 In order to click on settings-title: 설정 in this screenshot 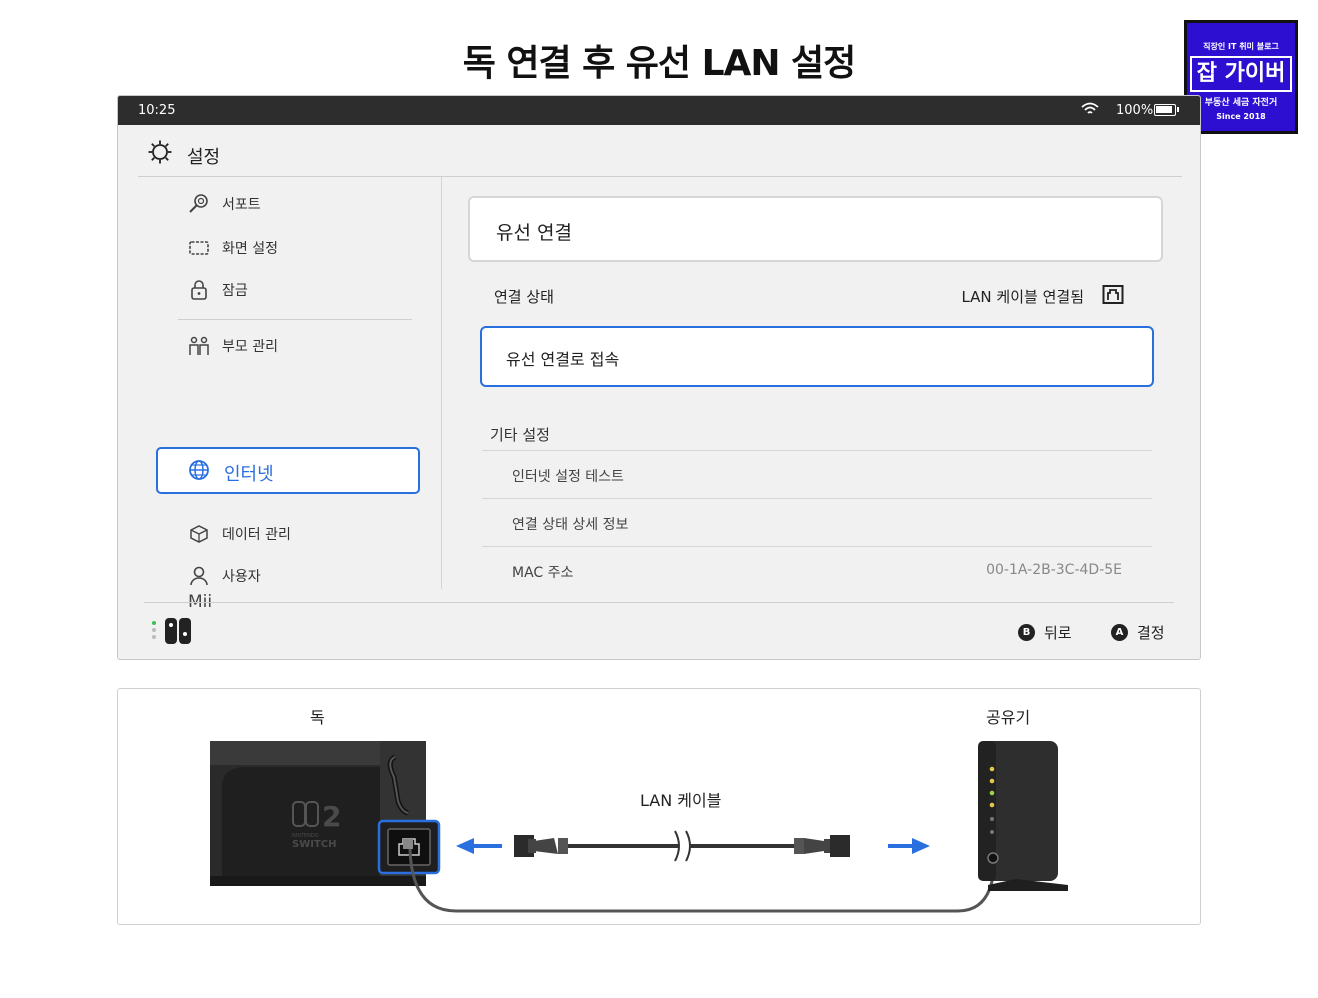, I will do `click(204, 157)`.